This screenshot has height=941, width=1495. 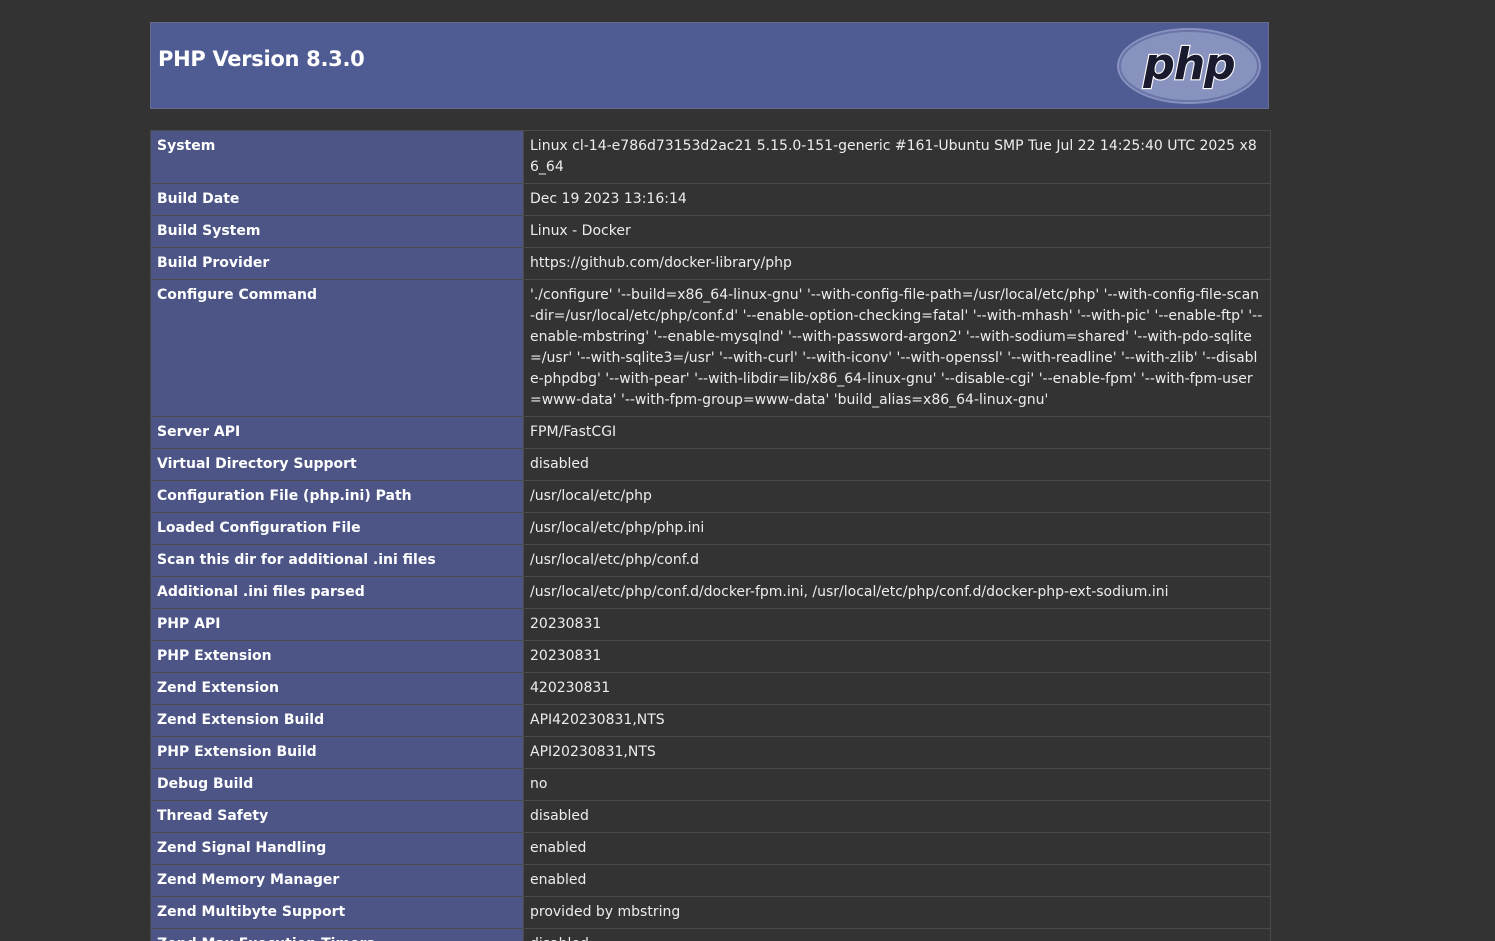 What do you see at coordinates (897, 199) in the screenshot?
I see `row-value: Dec 19 2023 13:16:14` at bounding box center [897, 199].